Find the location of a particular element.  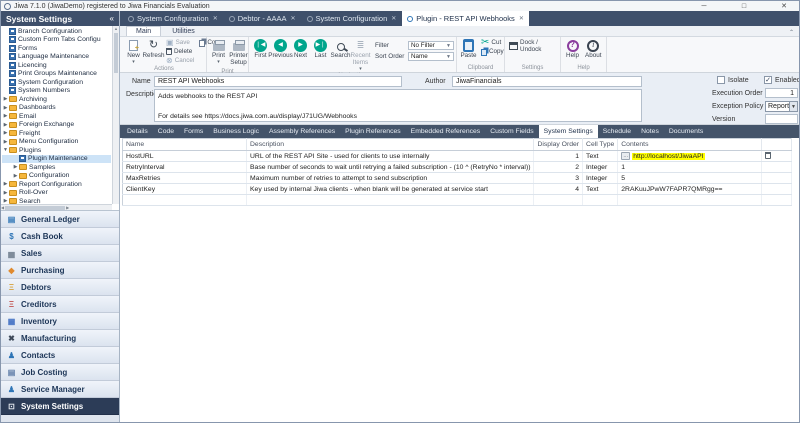

tab-forms: Forms is located at coordinates (193, 131).